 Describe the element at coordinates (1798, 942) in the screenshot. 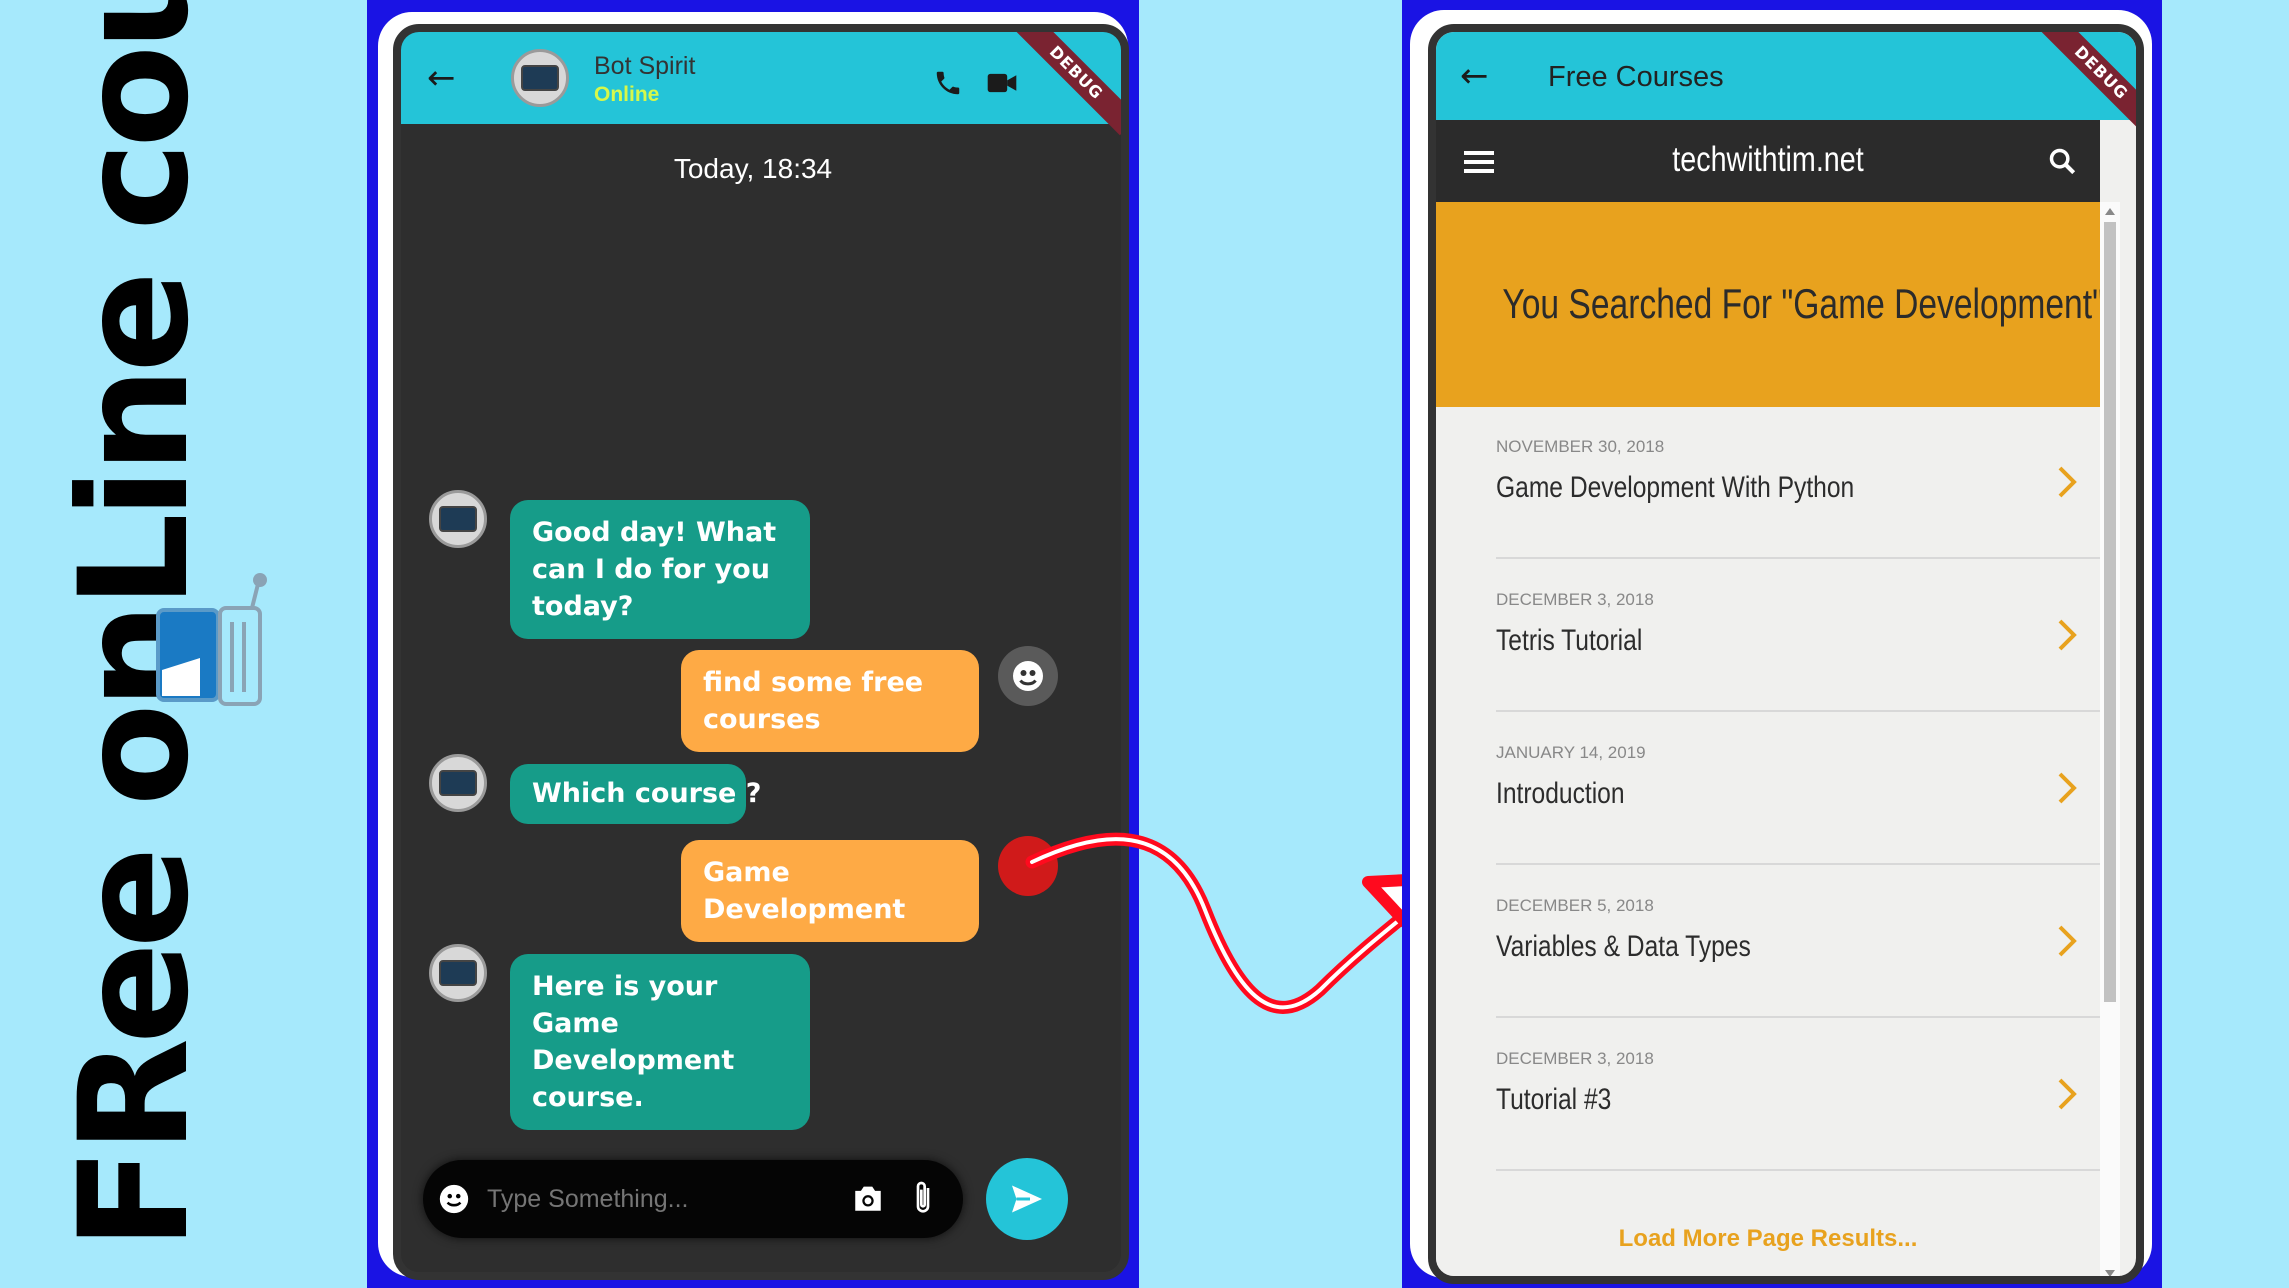

I see `result-item: DECEMBER 5, 2018 Variables & Data Types` at that location.